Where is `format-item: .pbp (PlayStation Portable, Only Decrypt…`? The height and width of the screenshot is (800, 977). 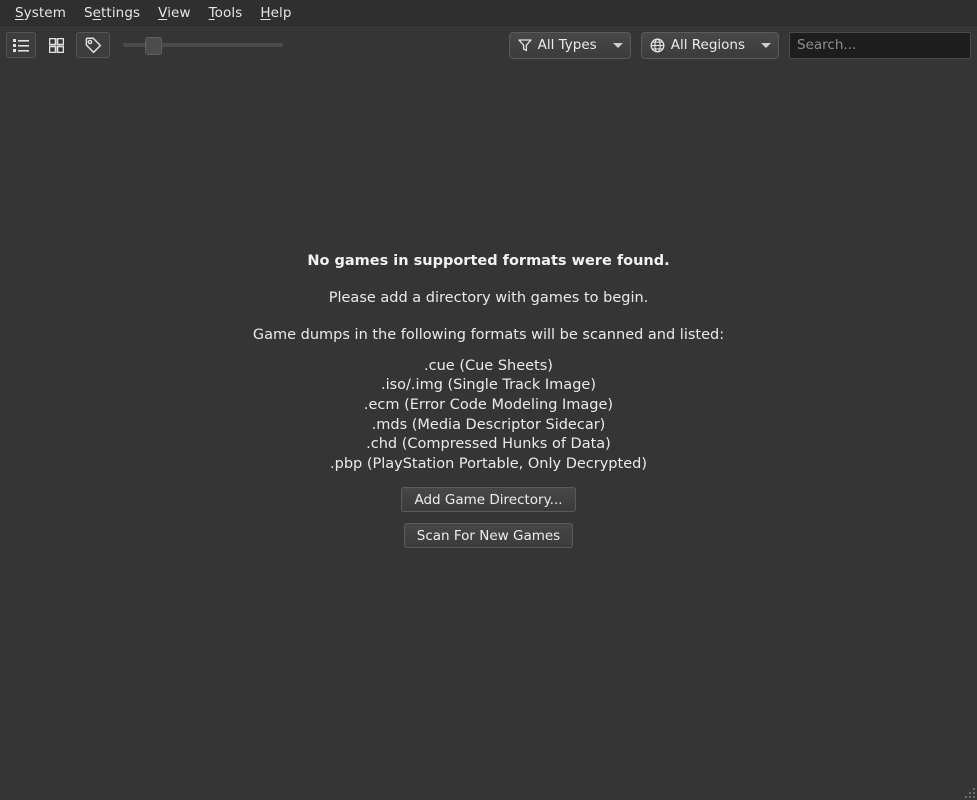 format-item: .pbp (PlayStation Portable, Only Decrypt… is located at coordinates (488, 463).